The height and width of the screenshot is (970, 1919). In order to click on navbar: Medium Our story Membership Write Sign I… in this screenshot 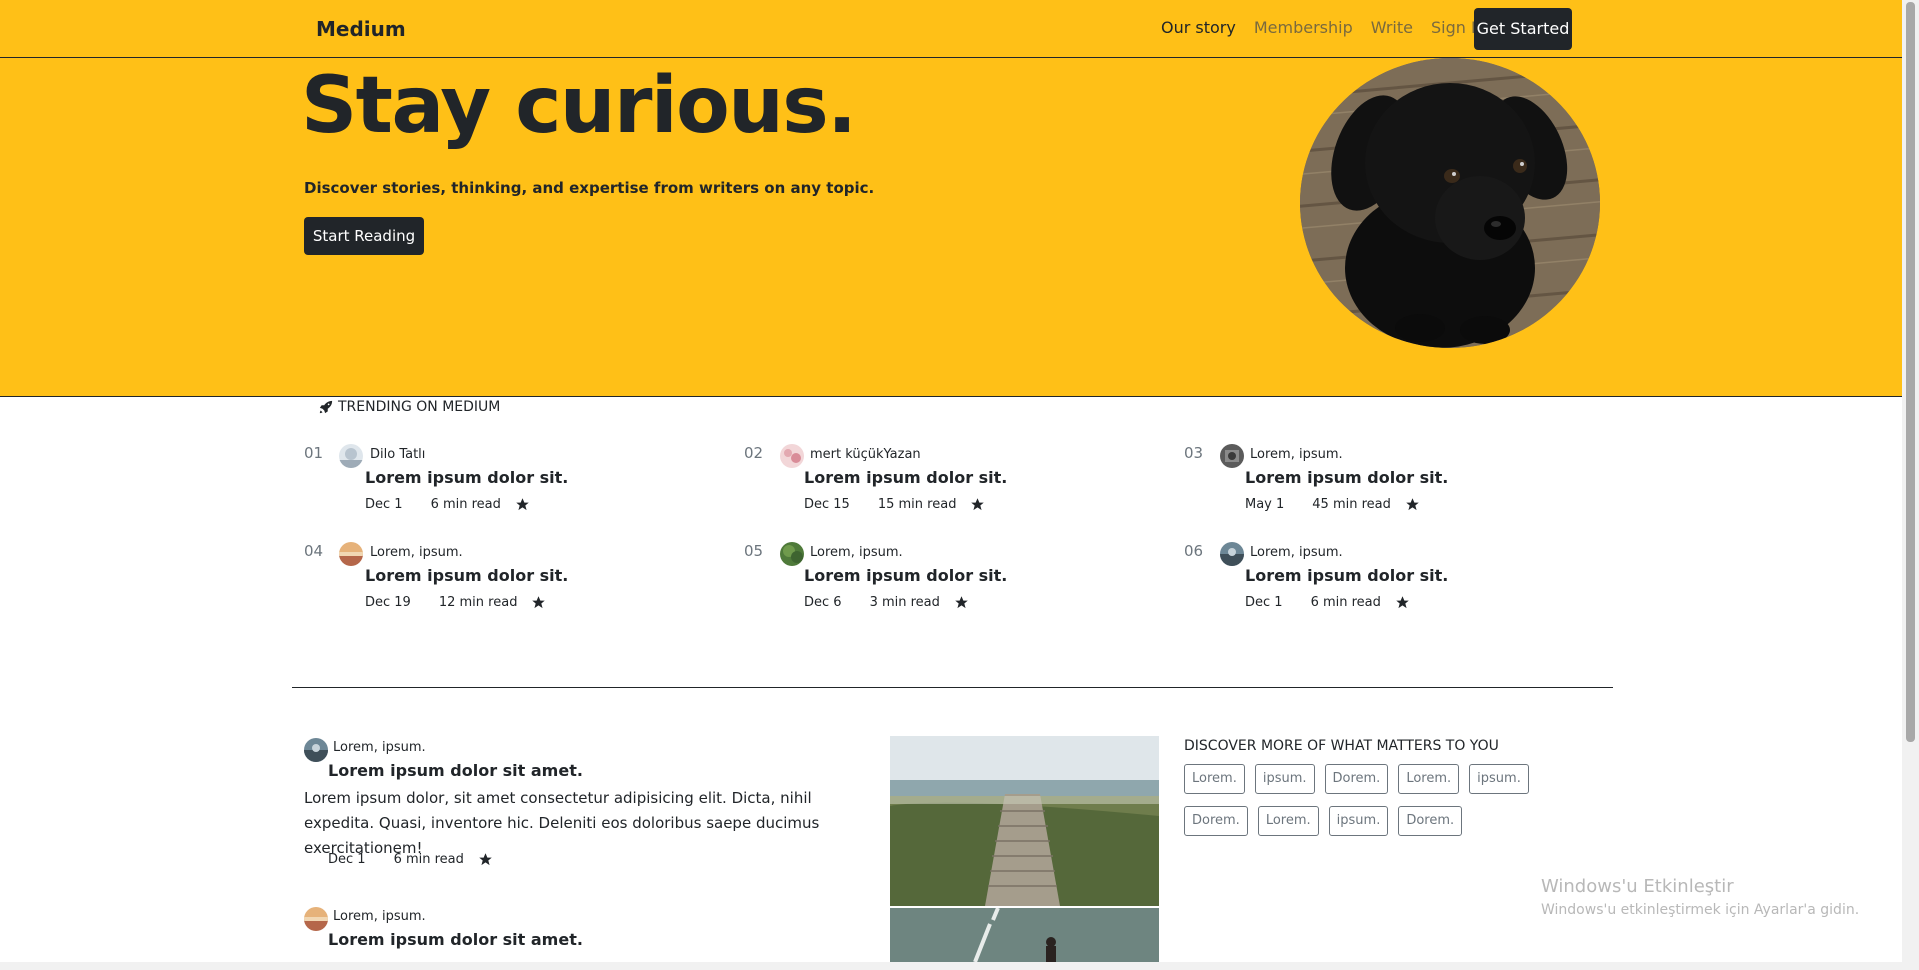, I will do `click(951, 29)`.